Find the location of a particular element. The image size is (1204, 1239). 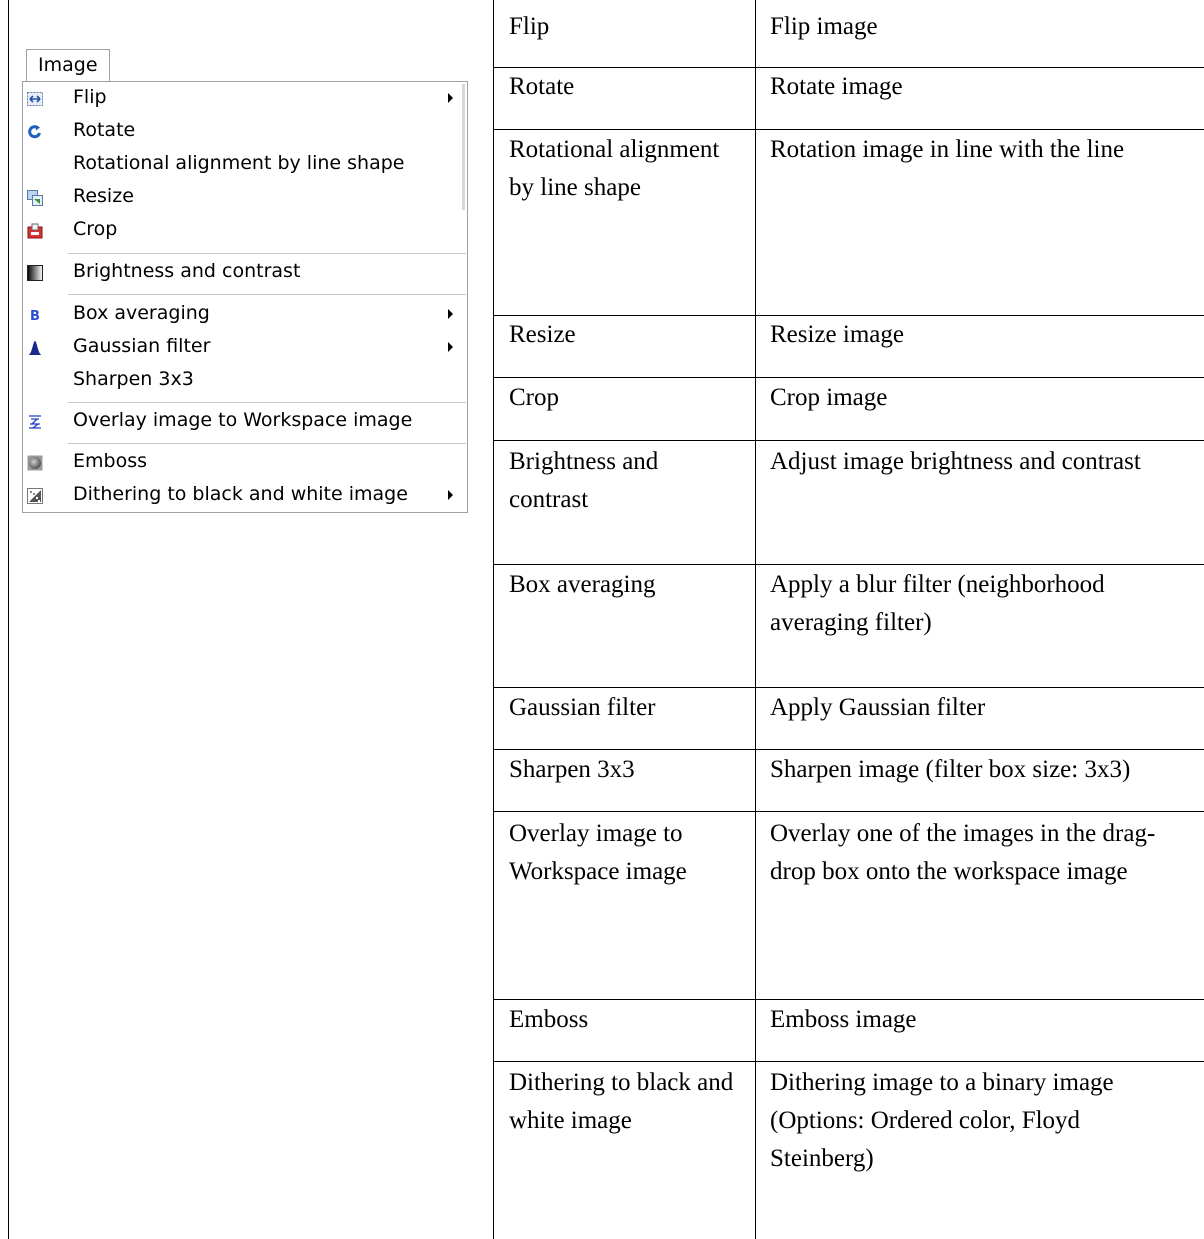

table-cell-name: Crop is located at coordinates (534, 397).